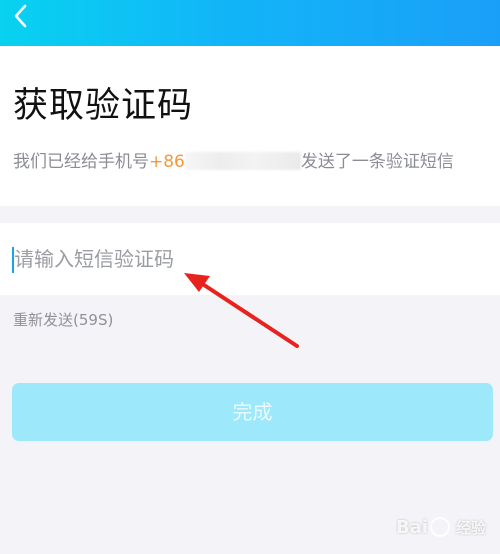 The height and width of the screenshot is (554, 500). I want to click on watermark: Bai 经验, so click(441, 527).